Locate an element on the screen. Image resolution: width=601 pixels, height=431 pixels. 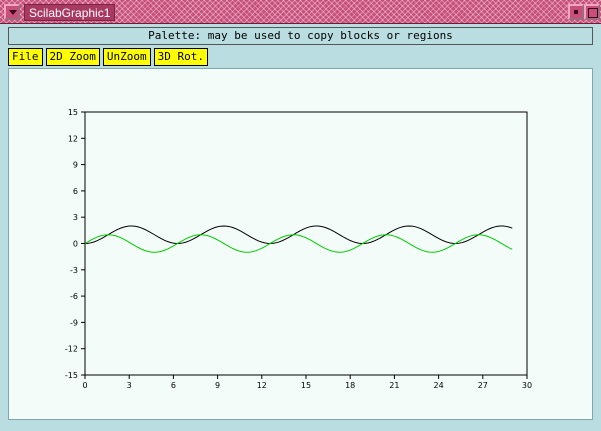
x-tick-label: 9 is located at coordinates (217, 385).